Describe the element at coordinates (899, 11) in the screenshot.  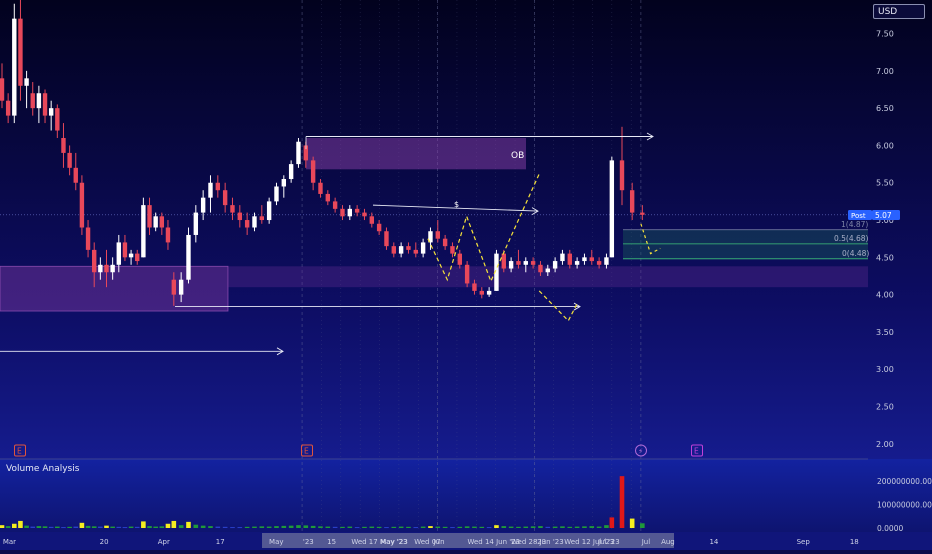
I see `currency-selector: USD` at that location.